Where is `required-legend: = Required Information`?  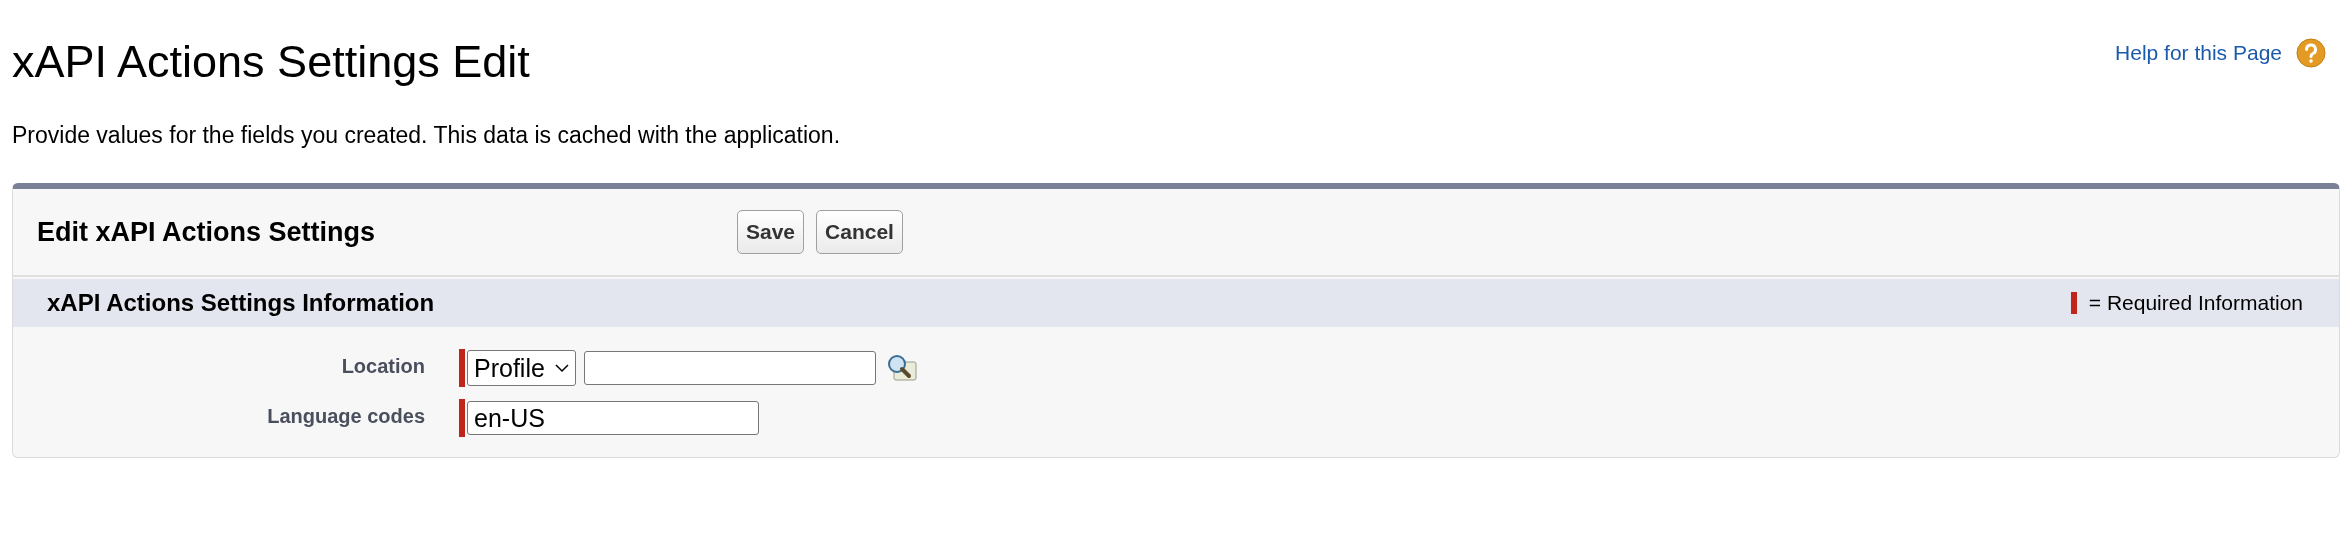
required-legend: = Required Information is located at coordinates (2195, 303).